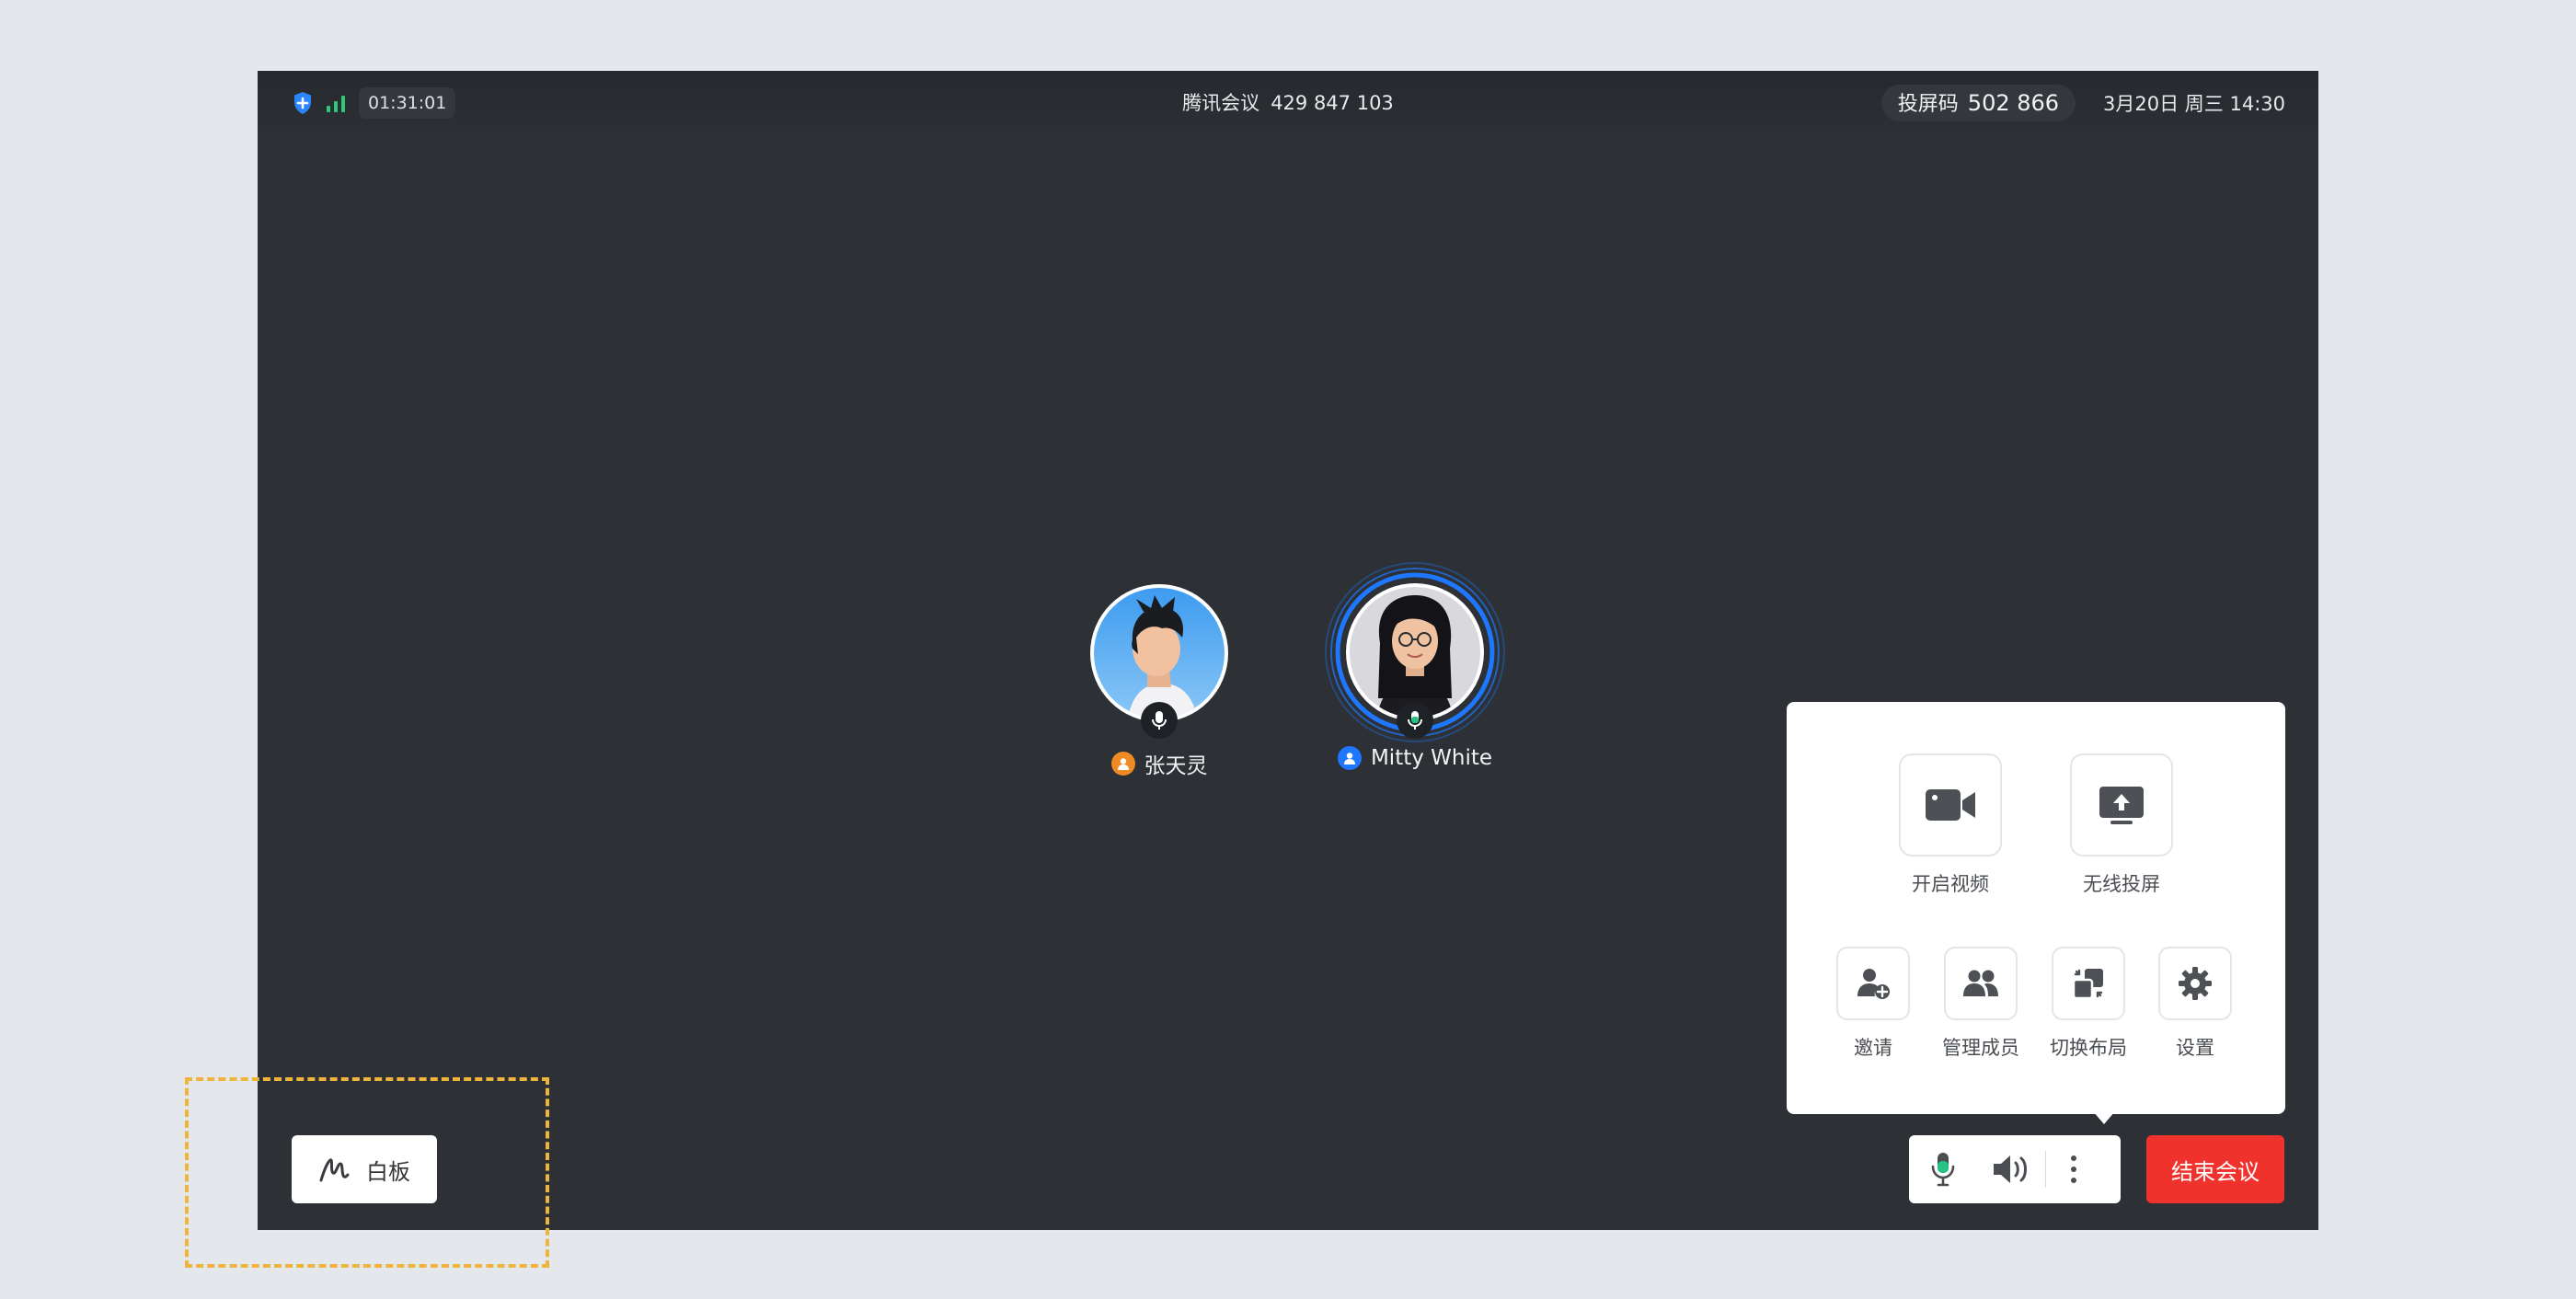 The width and height of the screenshot is (2576, 1299). I want to click on settings-button: 设置, so click(2195, 1004).